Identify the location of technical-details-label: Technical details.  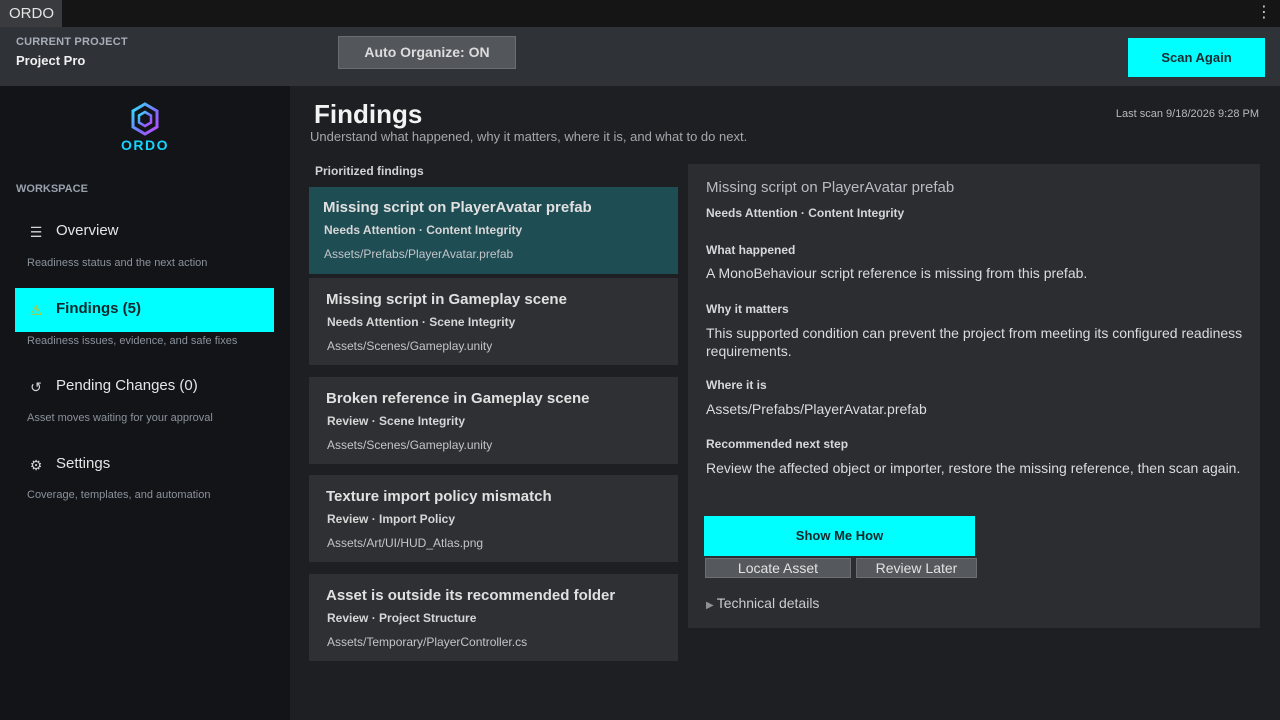
(768, 603).